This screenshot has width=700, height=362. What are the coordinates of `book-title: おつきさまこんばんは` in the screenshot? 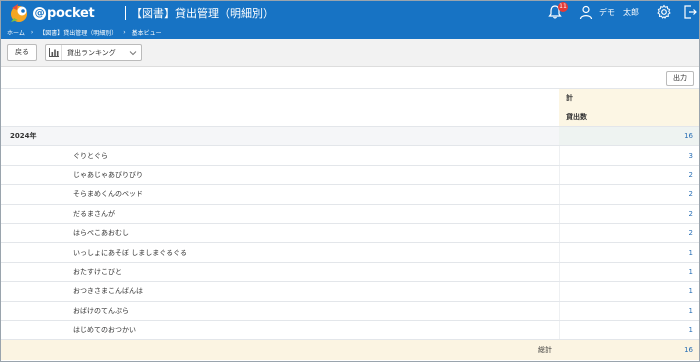 It's located at (108, 291).